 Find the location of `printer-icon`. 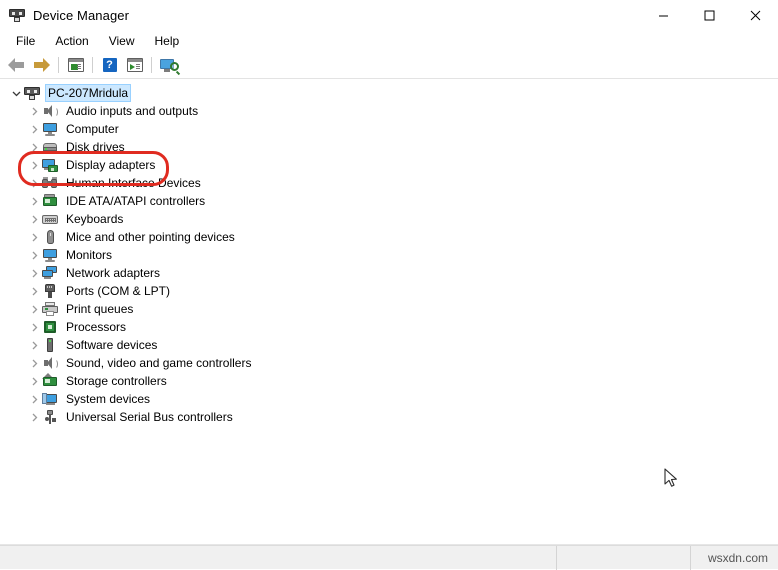

printer-icon is located at coordinates (50, 309).